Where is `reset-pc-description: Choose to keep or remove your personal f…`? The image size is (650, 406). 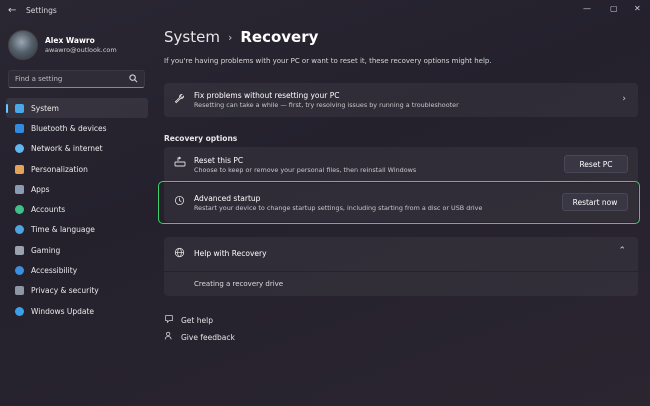
reset-pc-description: Choose to keep or remove your personal f… is located at coordinates (305, 170).